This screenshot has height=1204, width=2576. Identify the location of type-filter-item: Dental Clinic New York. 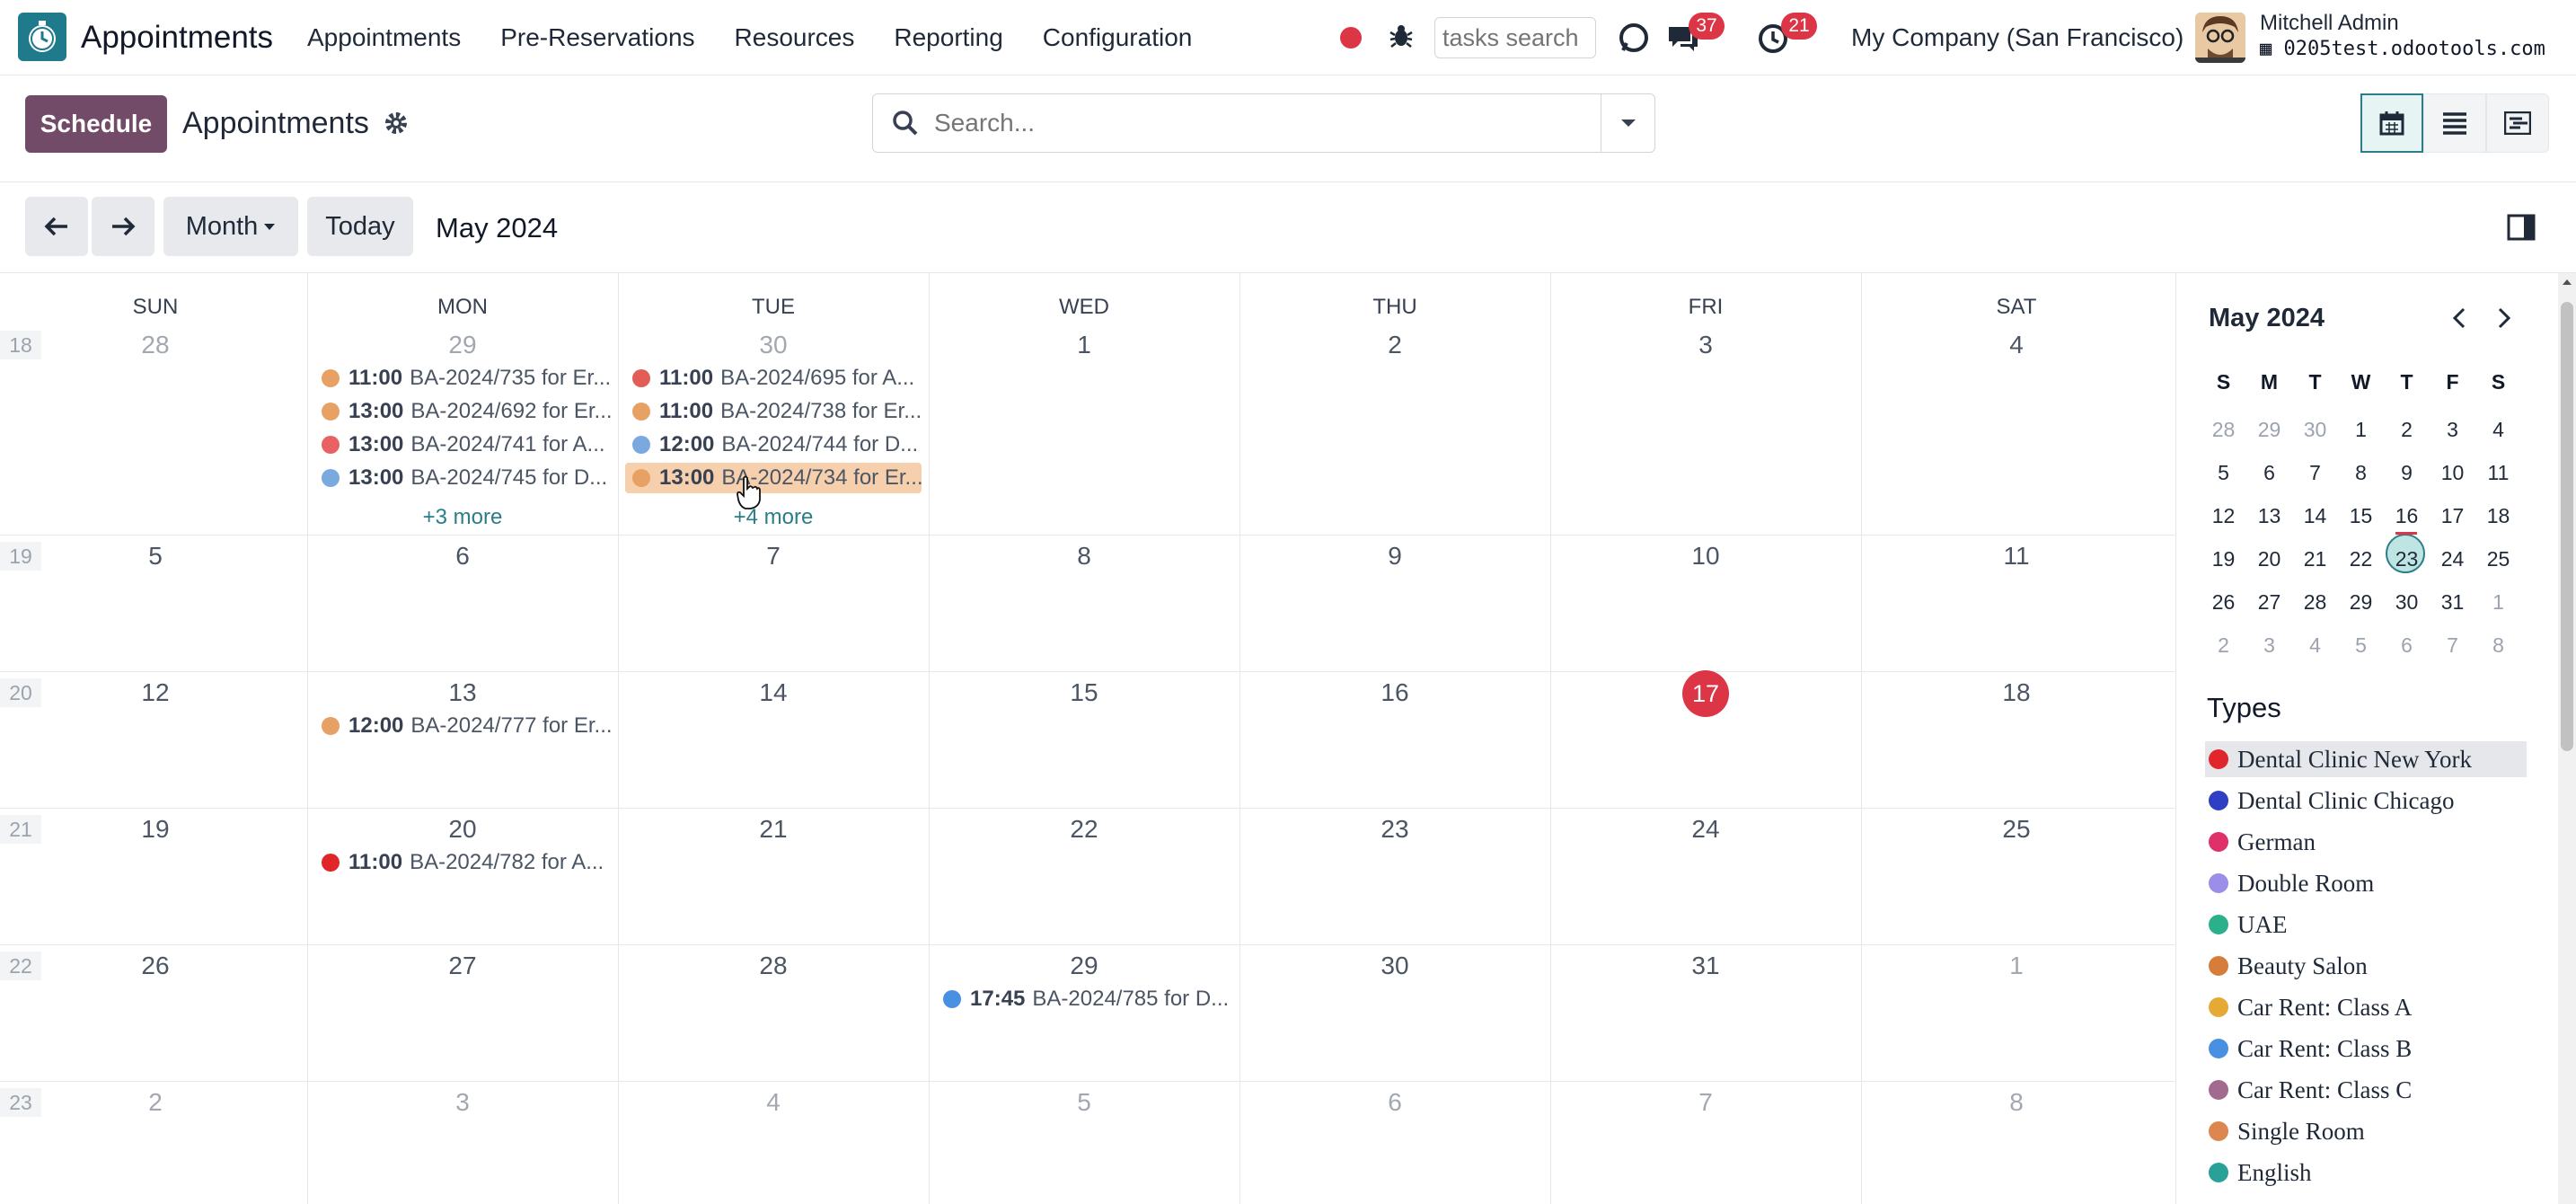
(2366, 759).